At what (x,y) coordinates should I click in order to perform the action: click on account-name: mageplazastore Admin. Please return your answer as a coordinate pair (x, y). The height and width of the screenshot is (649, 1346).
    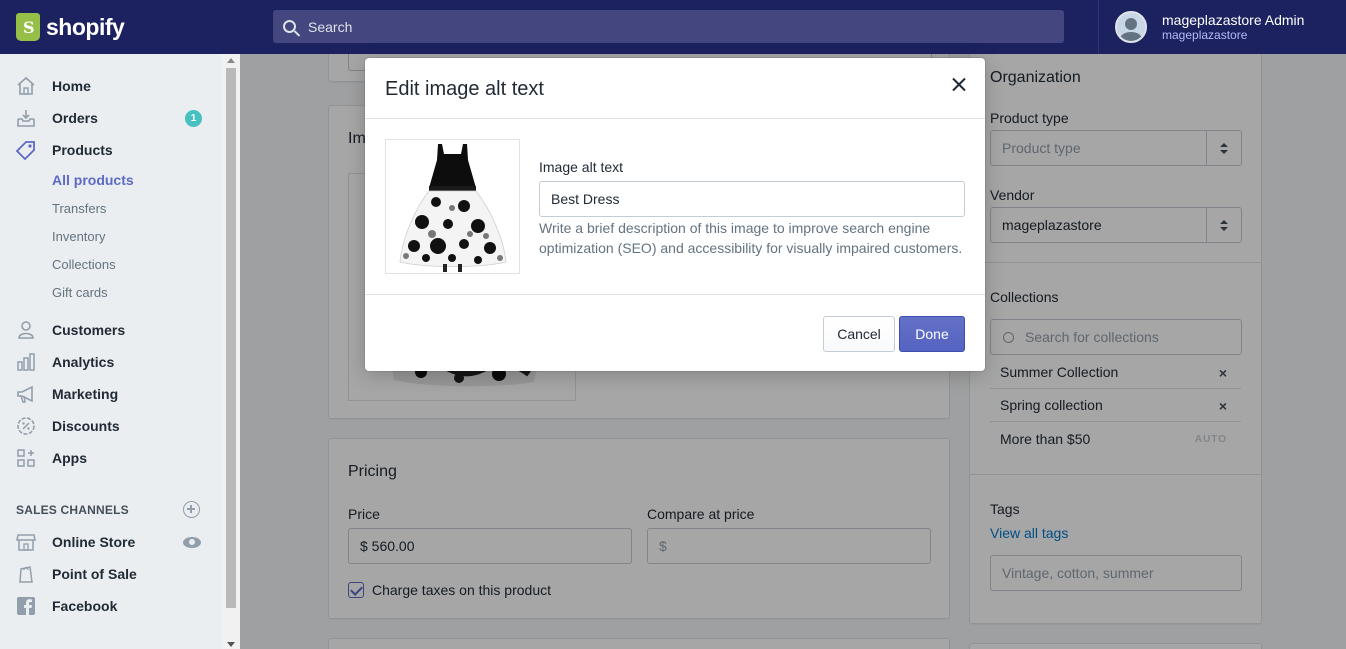
    Looking at the image, I should click on (1233, 19).